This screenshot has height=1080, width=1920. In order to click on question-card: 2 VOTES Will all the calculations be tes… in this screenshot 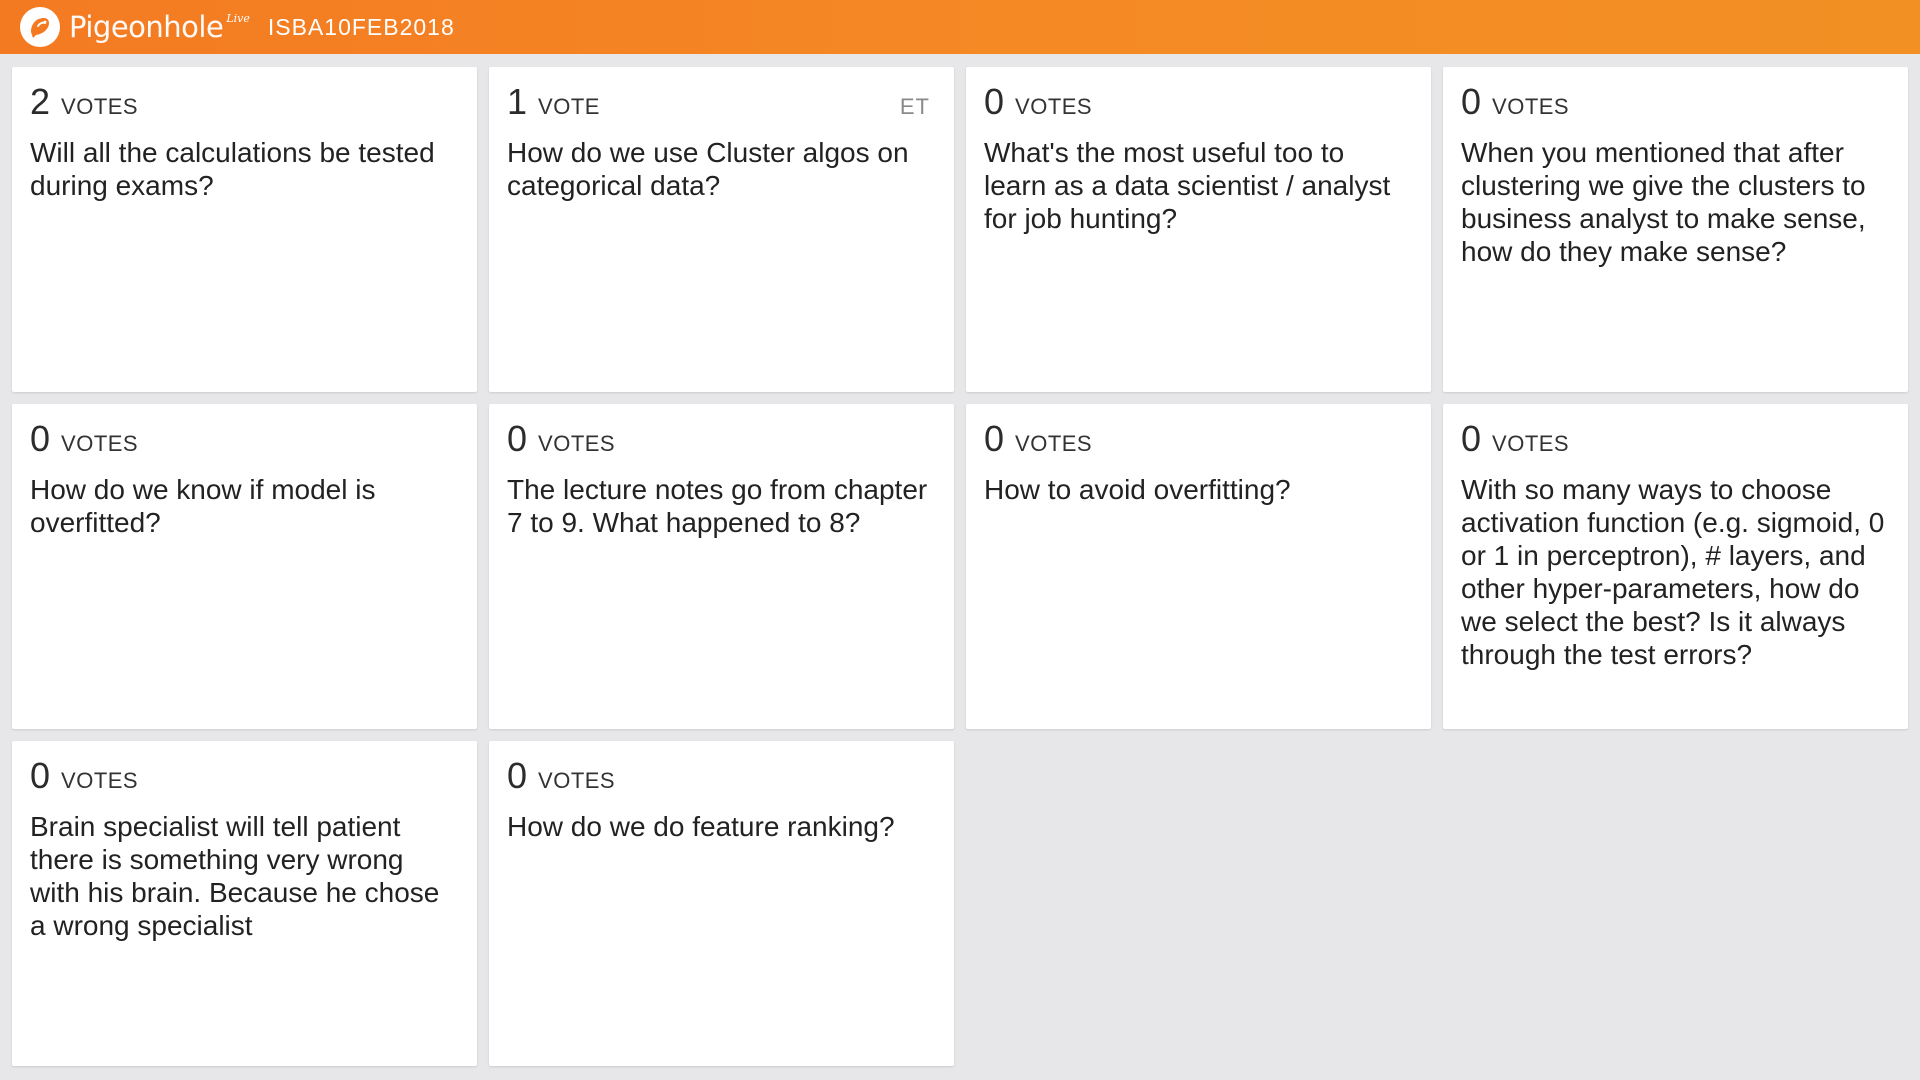, I will do `click(244, 229)`.